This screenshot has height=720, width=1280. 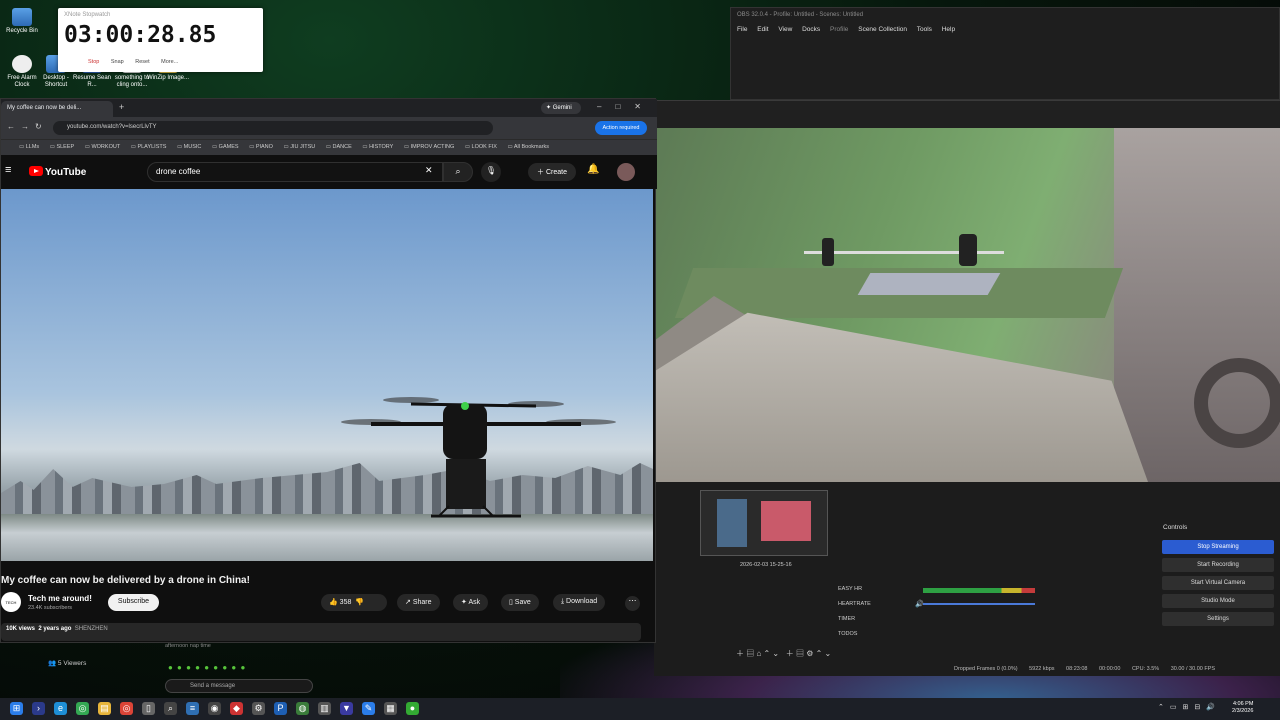 What do you see at coordinates (280, 708) in the screenshot?
I see `photoshop-icon: P` at bounding box center [280, 708].